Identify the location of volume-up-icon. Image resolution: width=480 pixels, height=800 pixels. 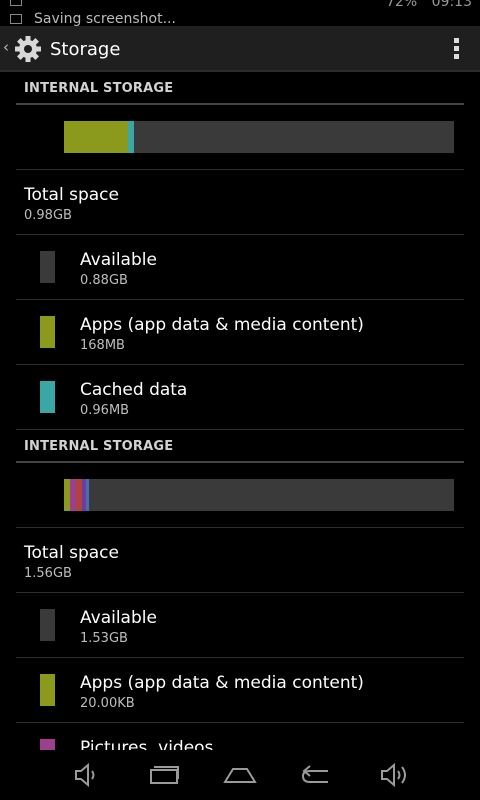
(394, 775).